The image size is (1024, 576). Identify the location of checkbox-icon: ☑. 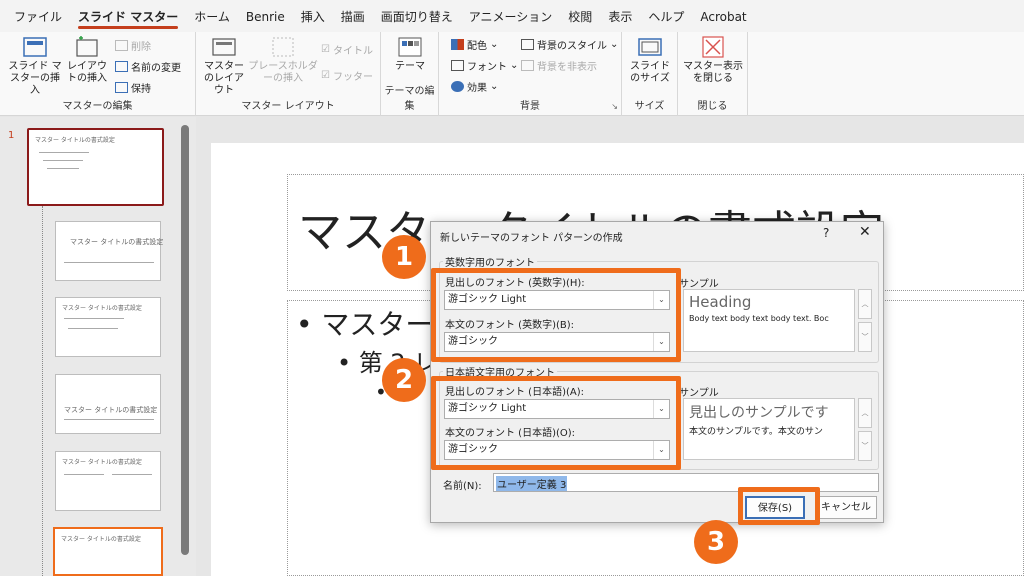
(325, 49).